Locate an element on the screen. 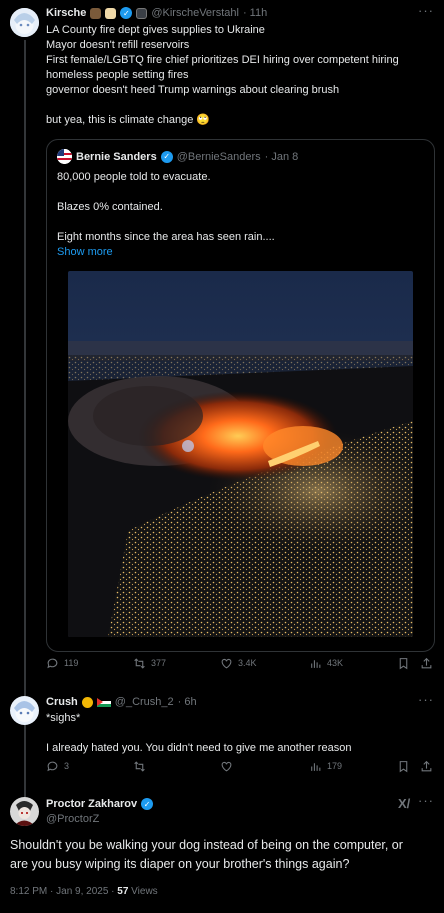  show-more-link: Show more is located at coordinates (166, 252).